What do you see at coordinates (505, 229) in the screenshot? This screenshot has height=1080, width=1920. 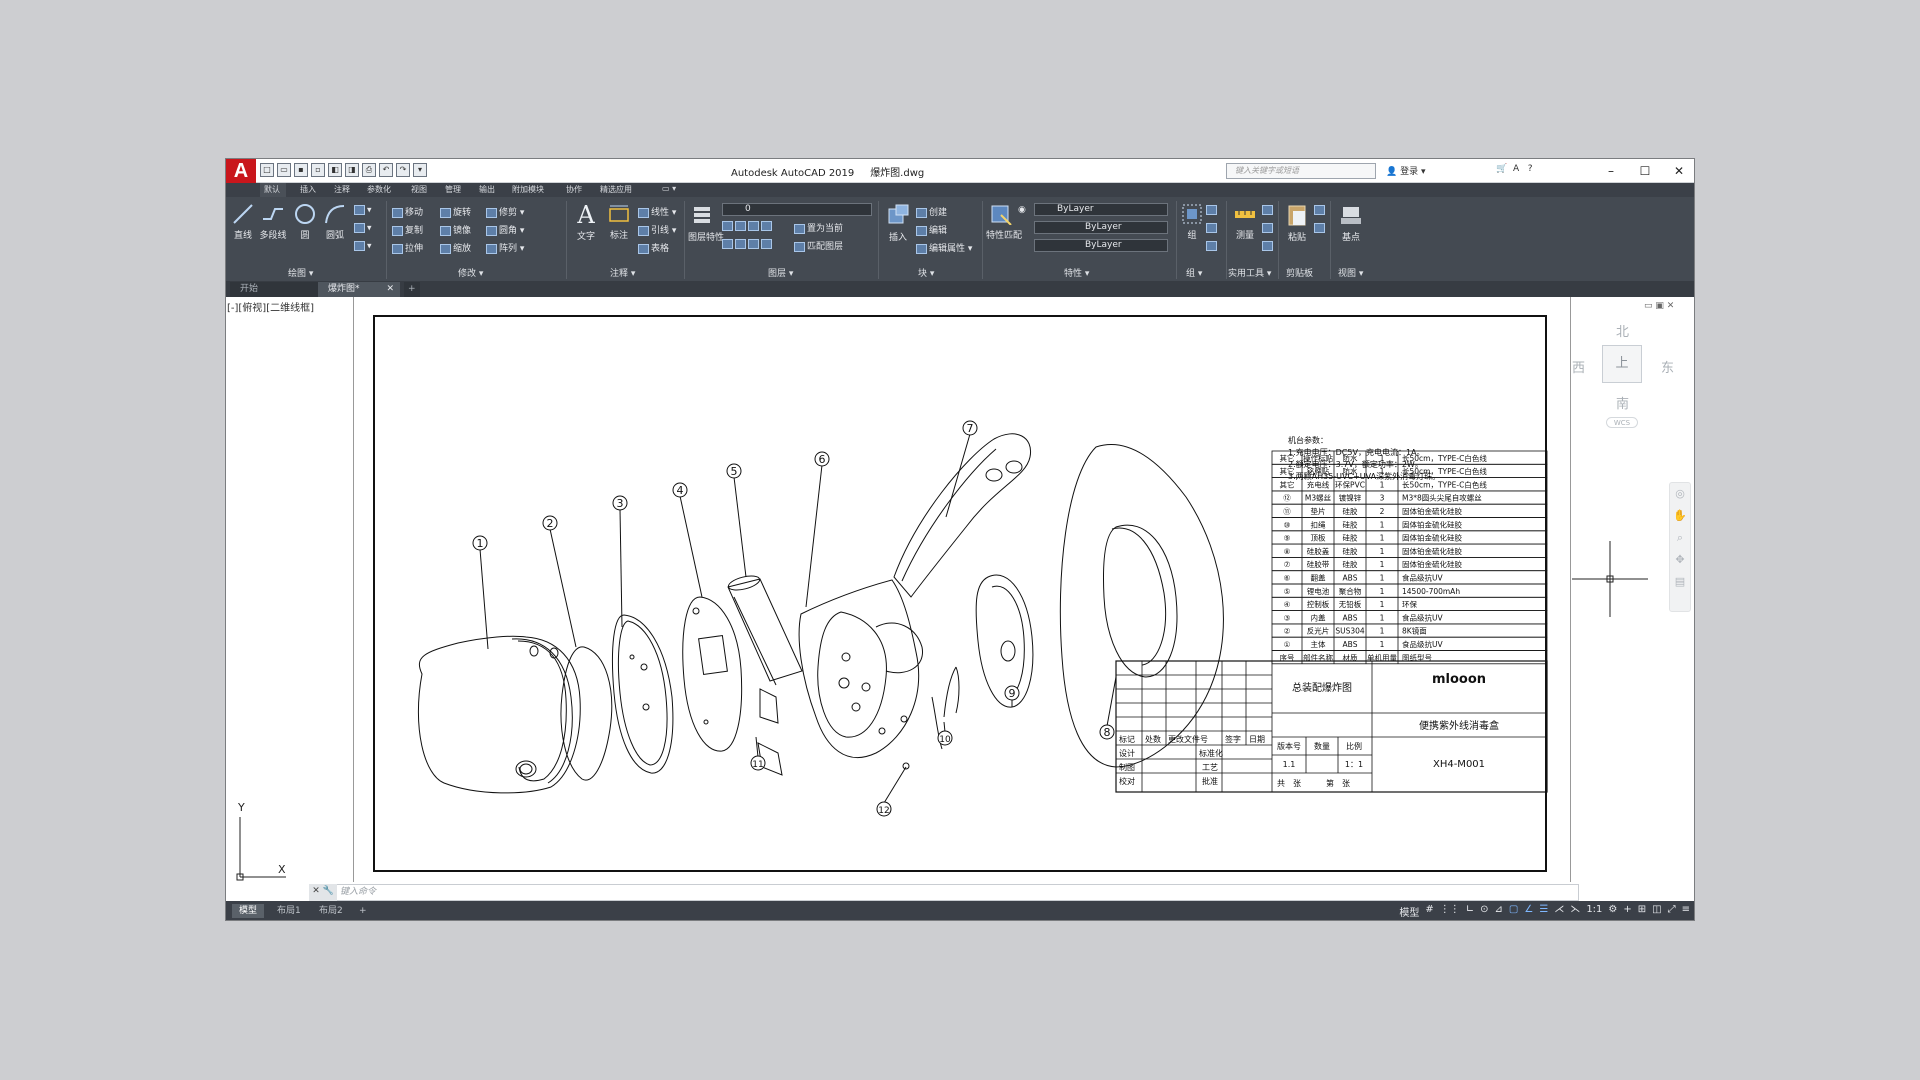 I see `fillet-button: 圆角 ▾` at bounding box center [505, 229].